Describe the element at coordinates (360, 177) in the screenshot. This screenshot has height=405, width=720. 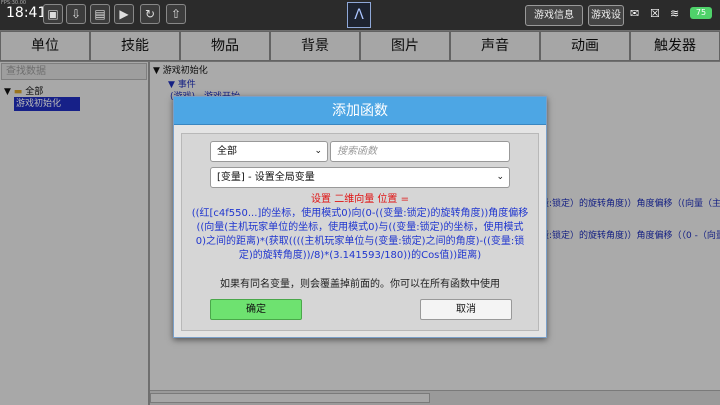
I see `function-select: [变量] - 设置全局变量 ⌄` at that location.